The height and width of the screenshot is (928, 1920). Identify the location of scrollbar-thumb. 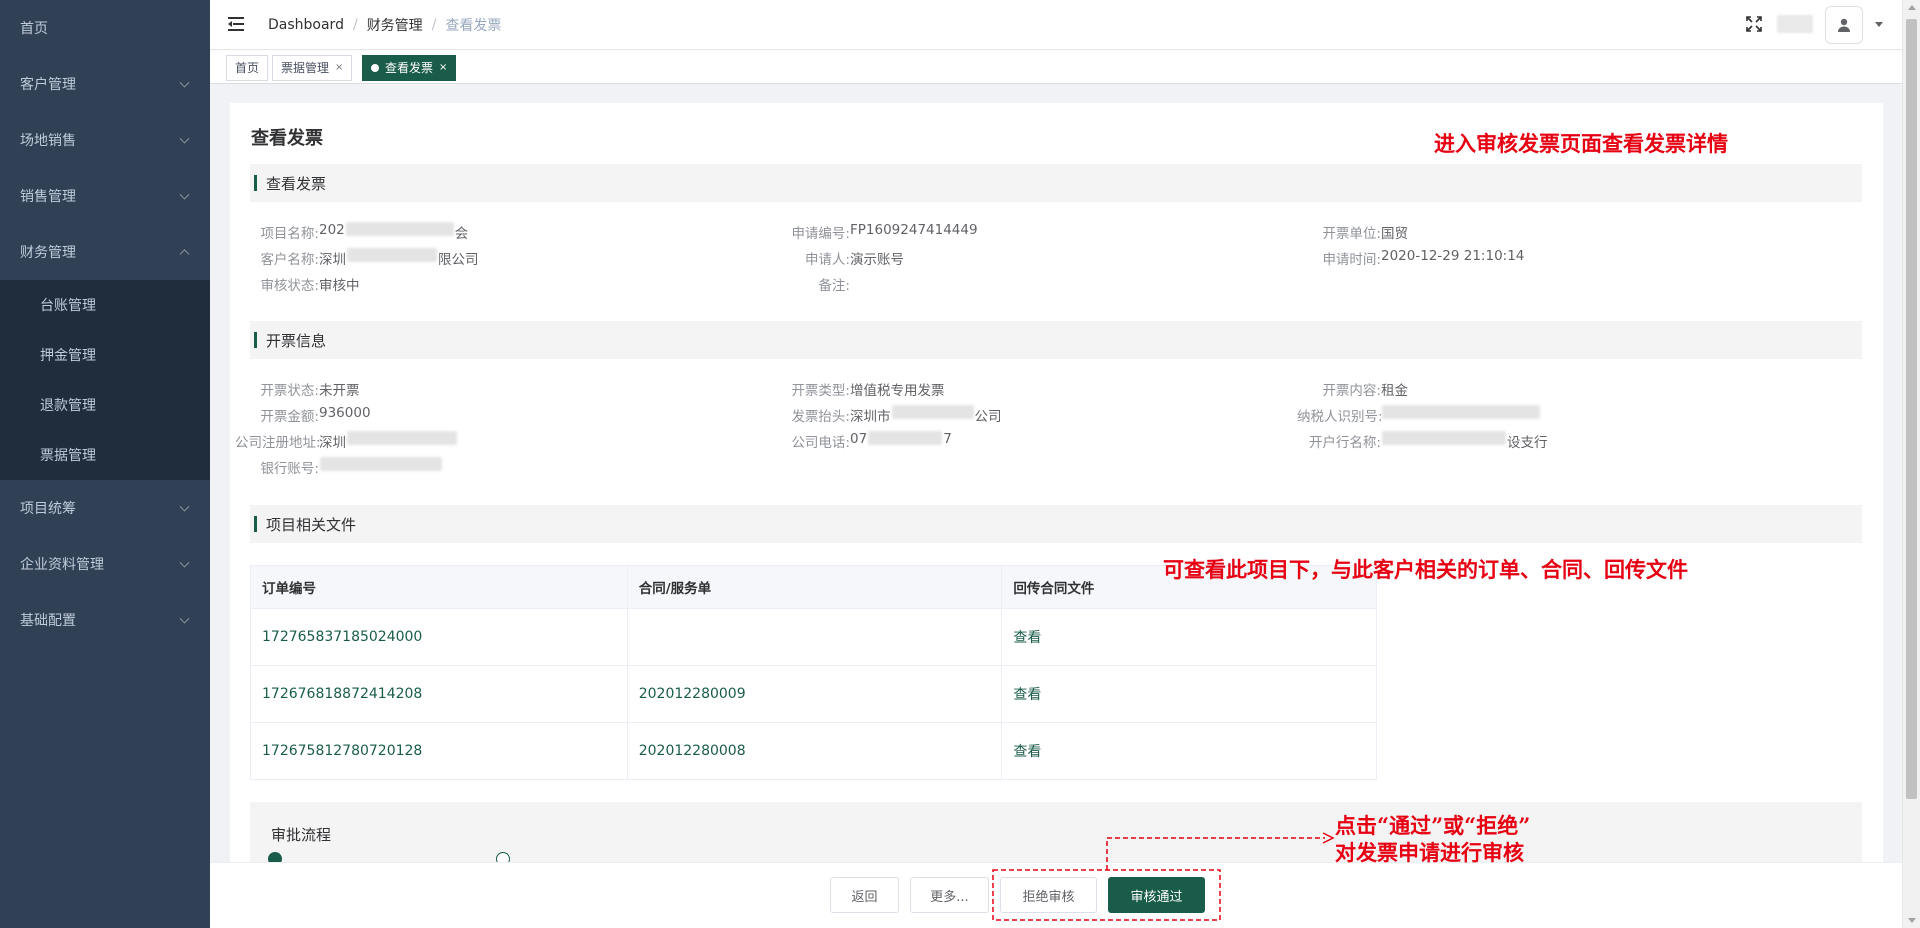
(1911, 409).